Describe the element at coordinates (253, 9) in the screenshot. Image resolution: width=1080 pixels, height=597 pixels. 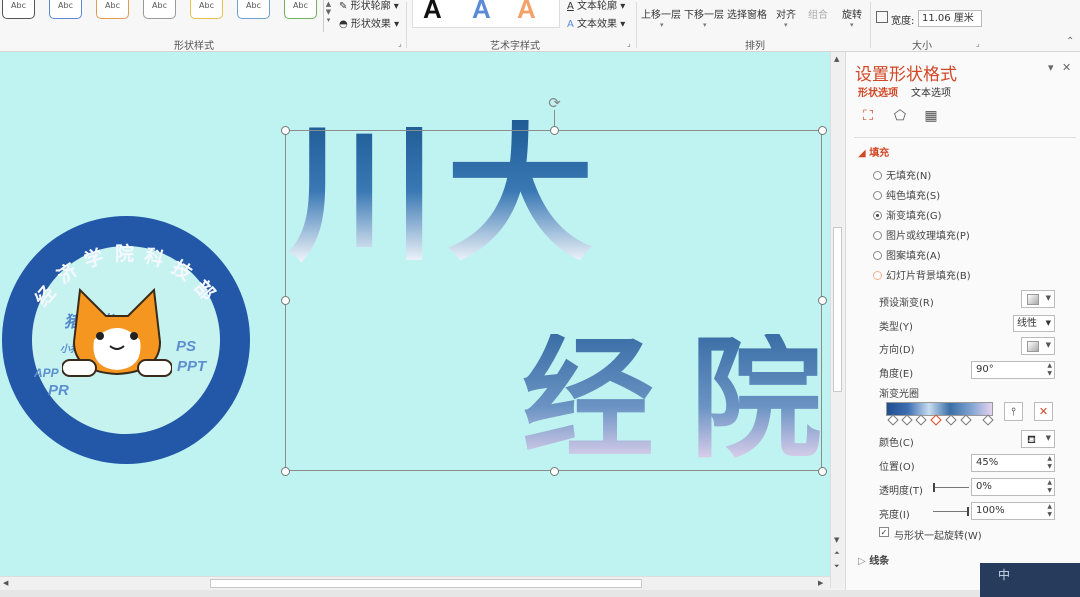
I see `shape-style-6: Abc` at that location.